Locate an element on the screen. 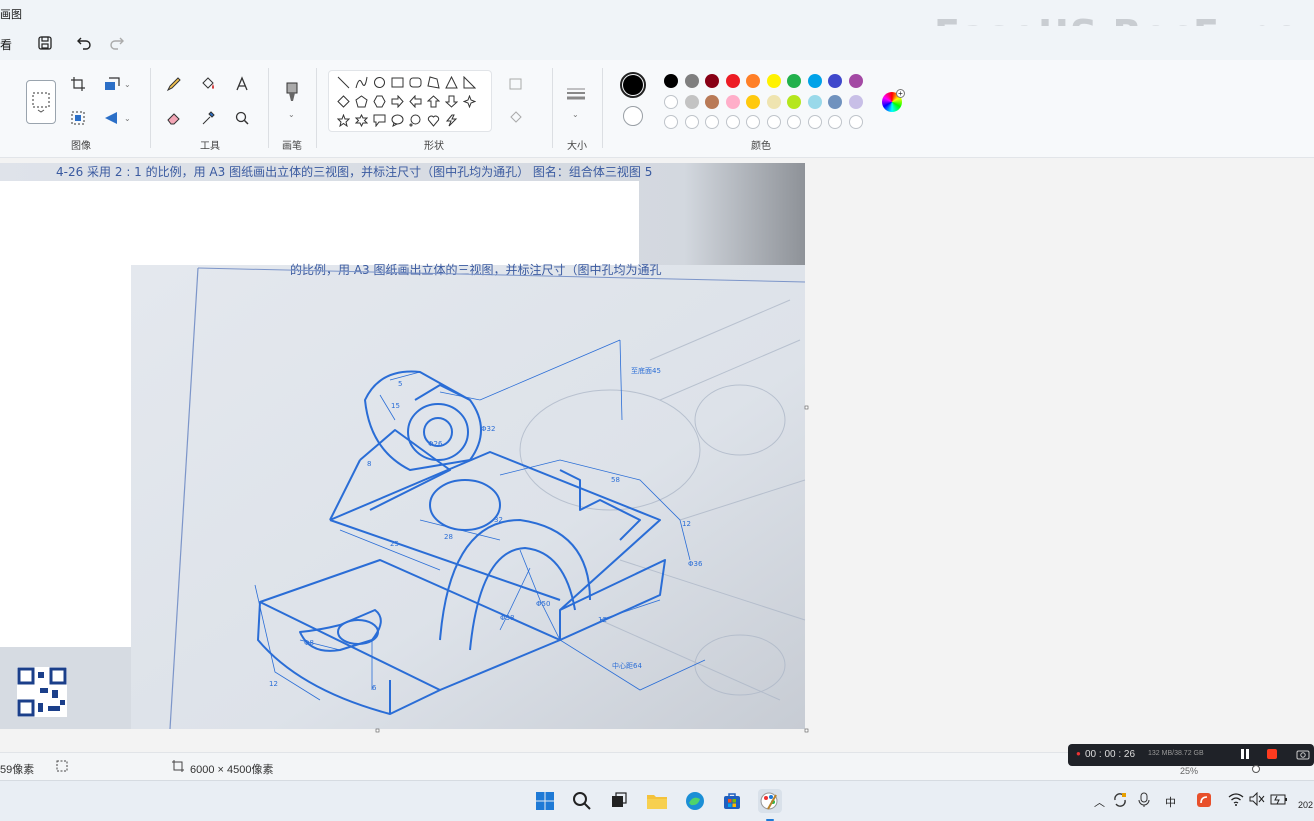 This screenshot has width=1314, height=821. shape-down-arrow is located at coordinates (451, 101).